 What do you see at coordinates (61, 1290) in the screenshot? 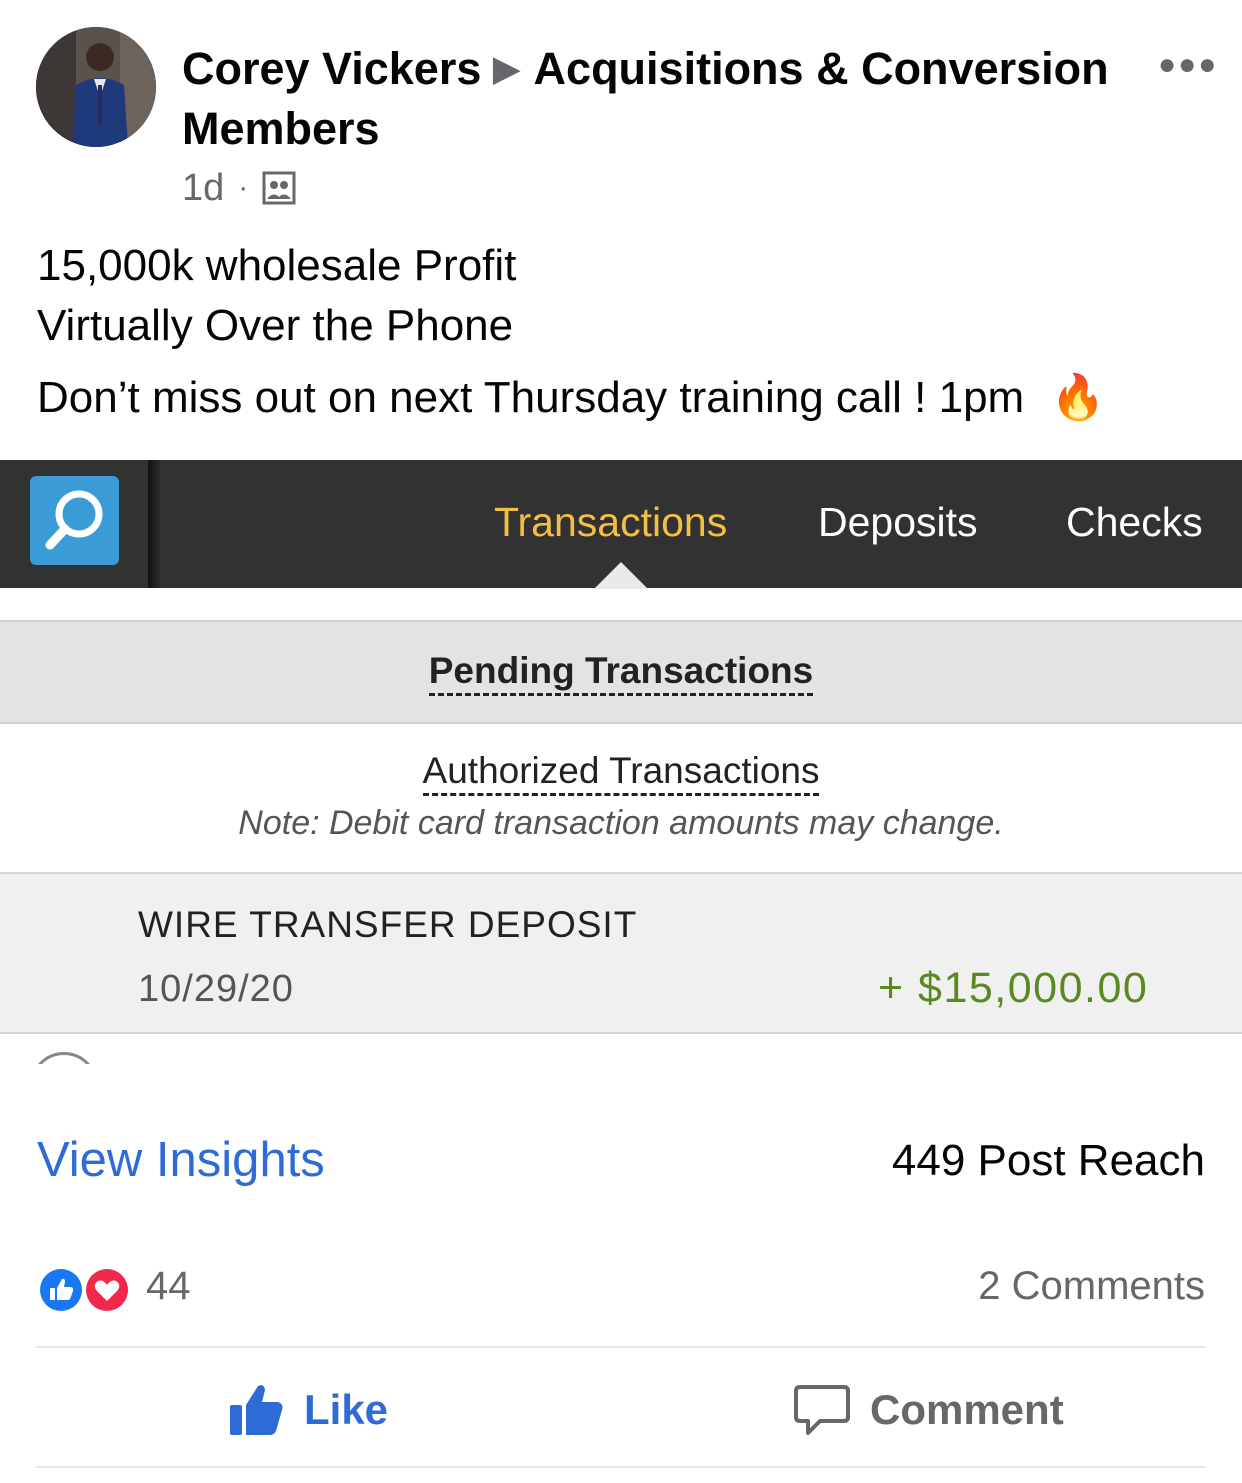
I see `like-icon` at bounding box center [61, 1290].